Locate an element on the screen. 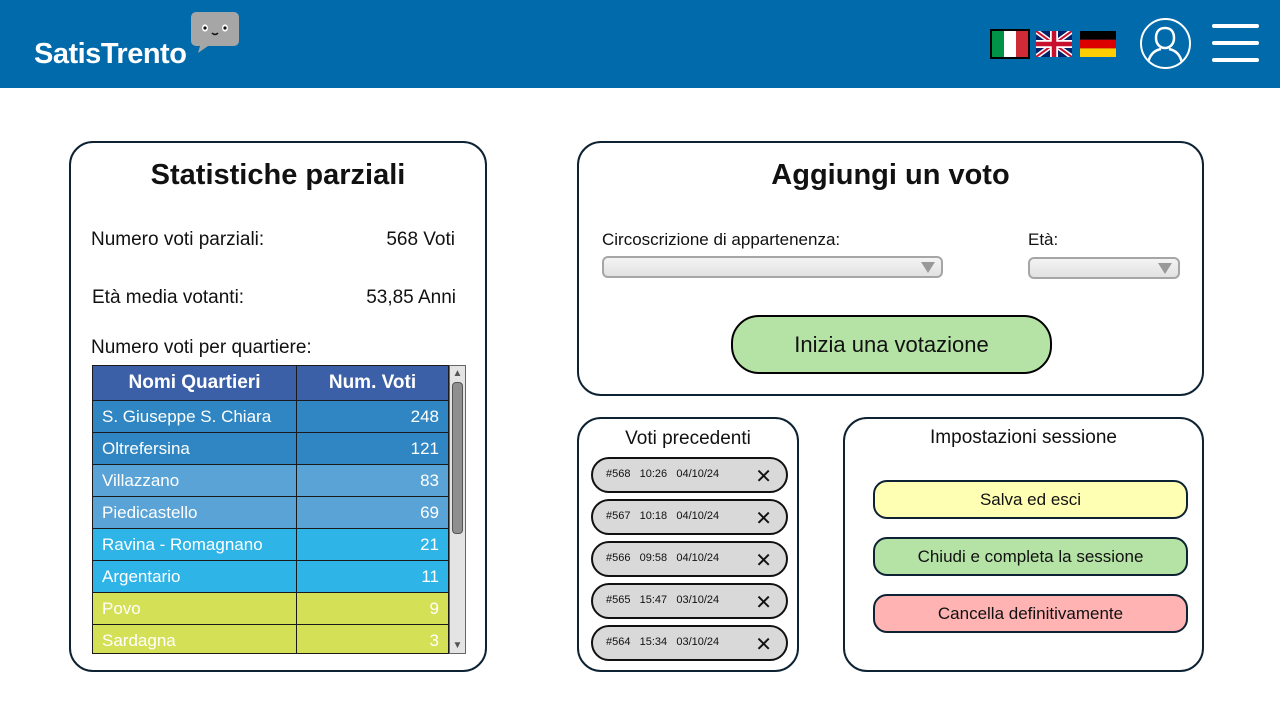  previous-vote-item: #564 15:34 03/10/24 ✕ is located at coordinates (689, 643).